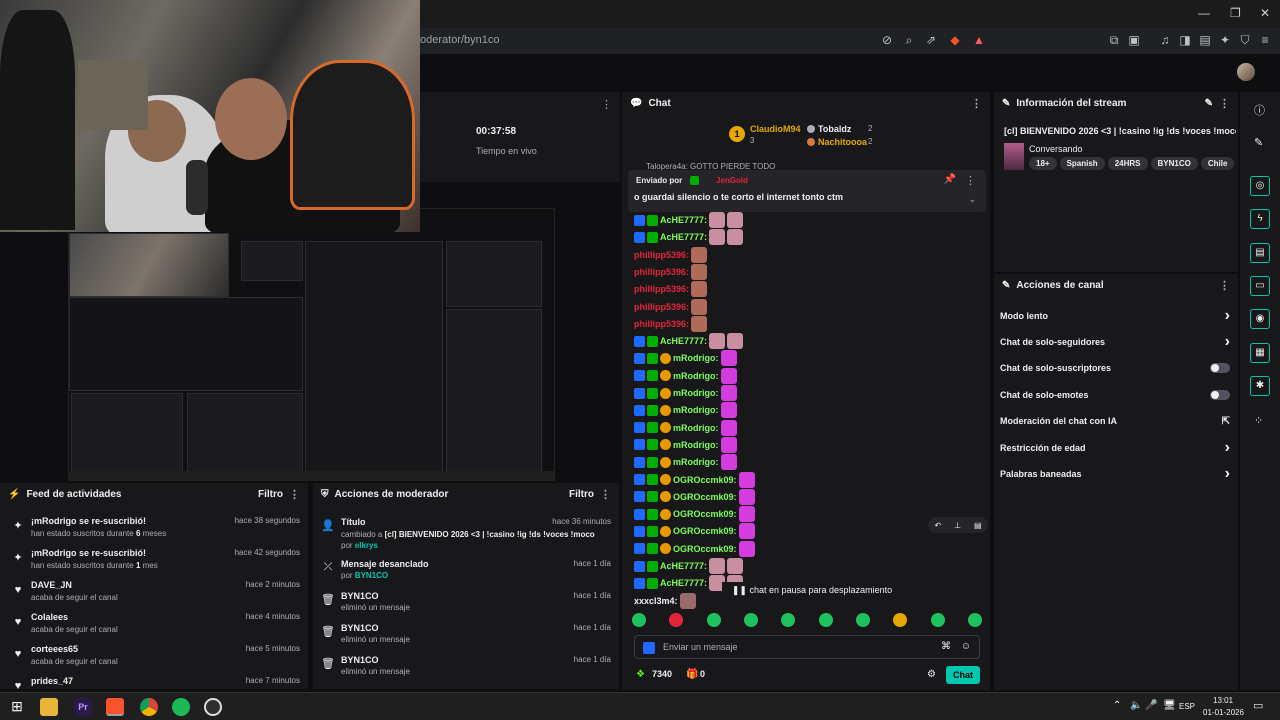 Image resolution: width=1280 pixels, height=720 pixels. Describe the element at coordinates (1115, 421) in the screenshot. I see `channel-action-item: Moderación del chat con IA ⇱` at that location.